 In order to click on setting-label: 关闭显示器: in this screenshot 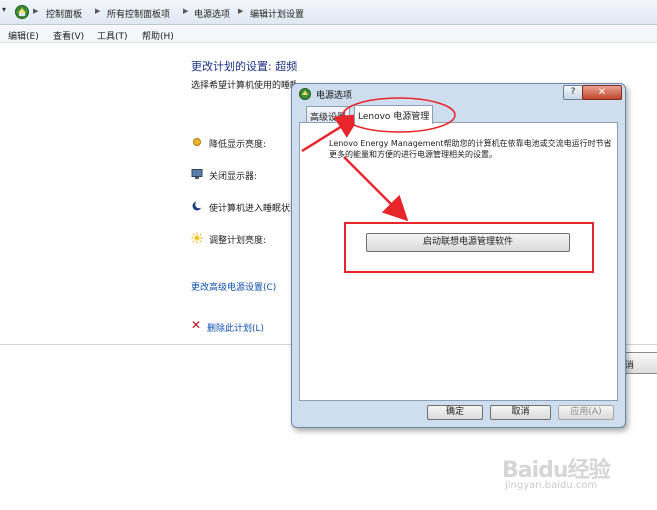, I will do `click(233, 177)`.